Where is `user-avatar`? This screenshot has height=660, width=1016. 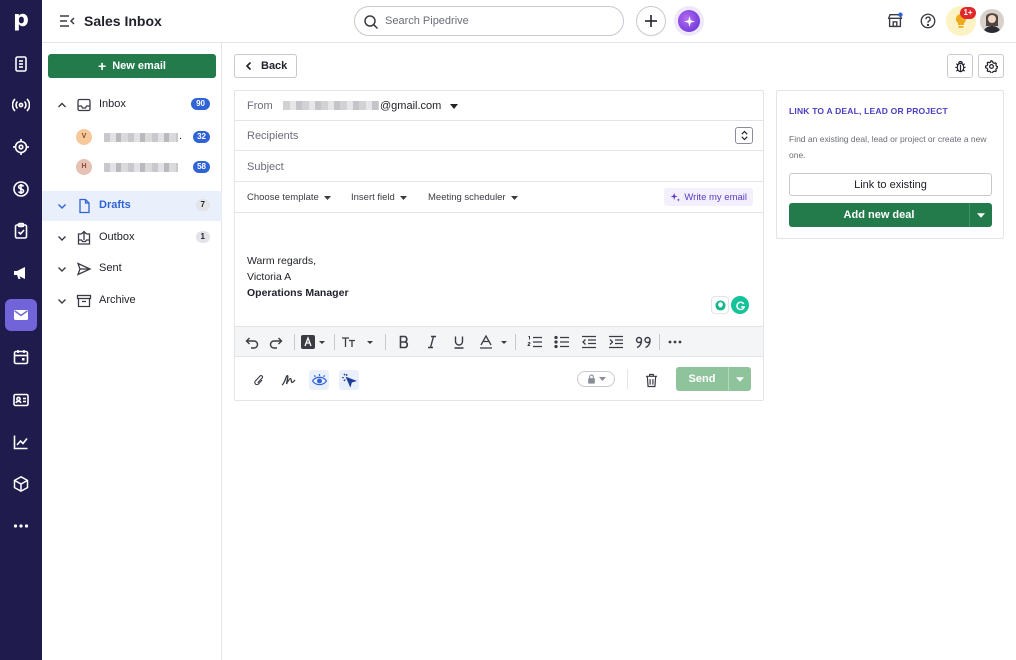 user-avatar is located at coordinates (992, 21).